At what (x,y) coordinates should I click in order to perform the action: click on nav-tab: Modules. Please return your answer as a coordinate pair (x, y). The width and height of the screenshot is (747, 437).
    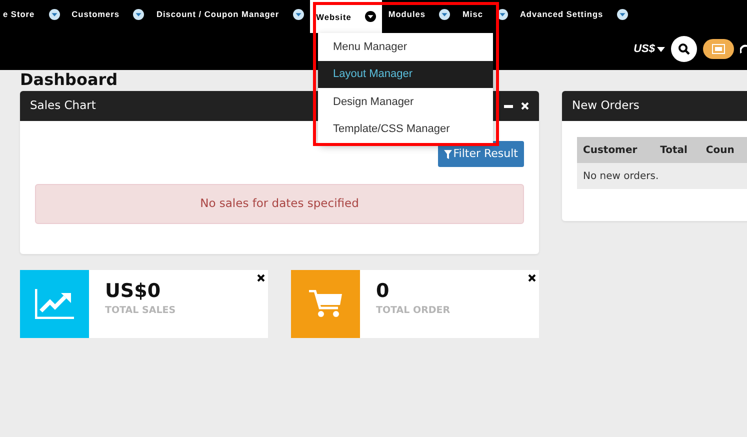
    Looking at the image, I should click on (419, 14).